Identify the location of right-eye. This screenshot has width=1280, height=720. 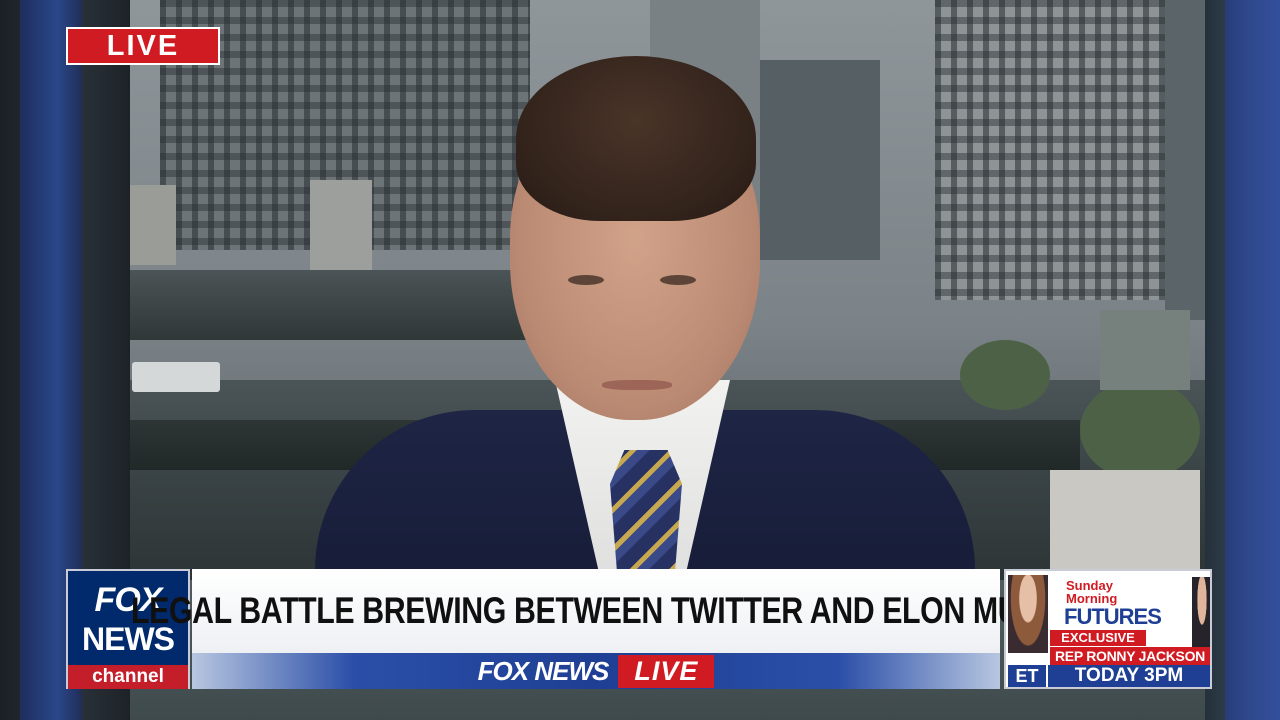
(678, 280).